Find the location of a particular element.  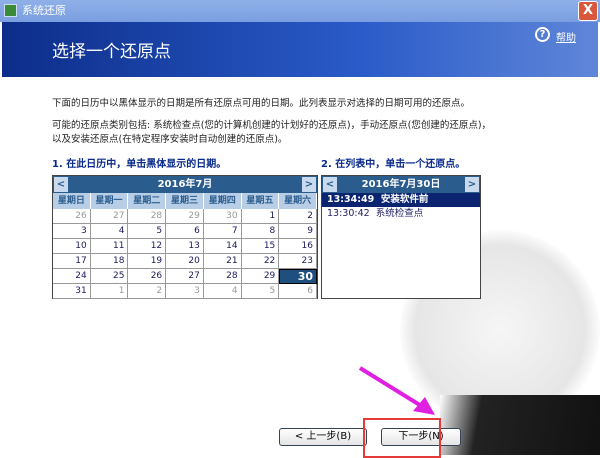

back-button: < 上一步(B) is located at coordinates (323, 437).